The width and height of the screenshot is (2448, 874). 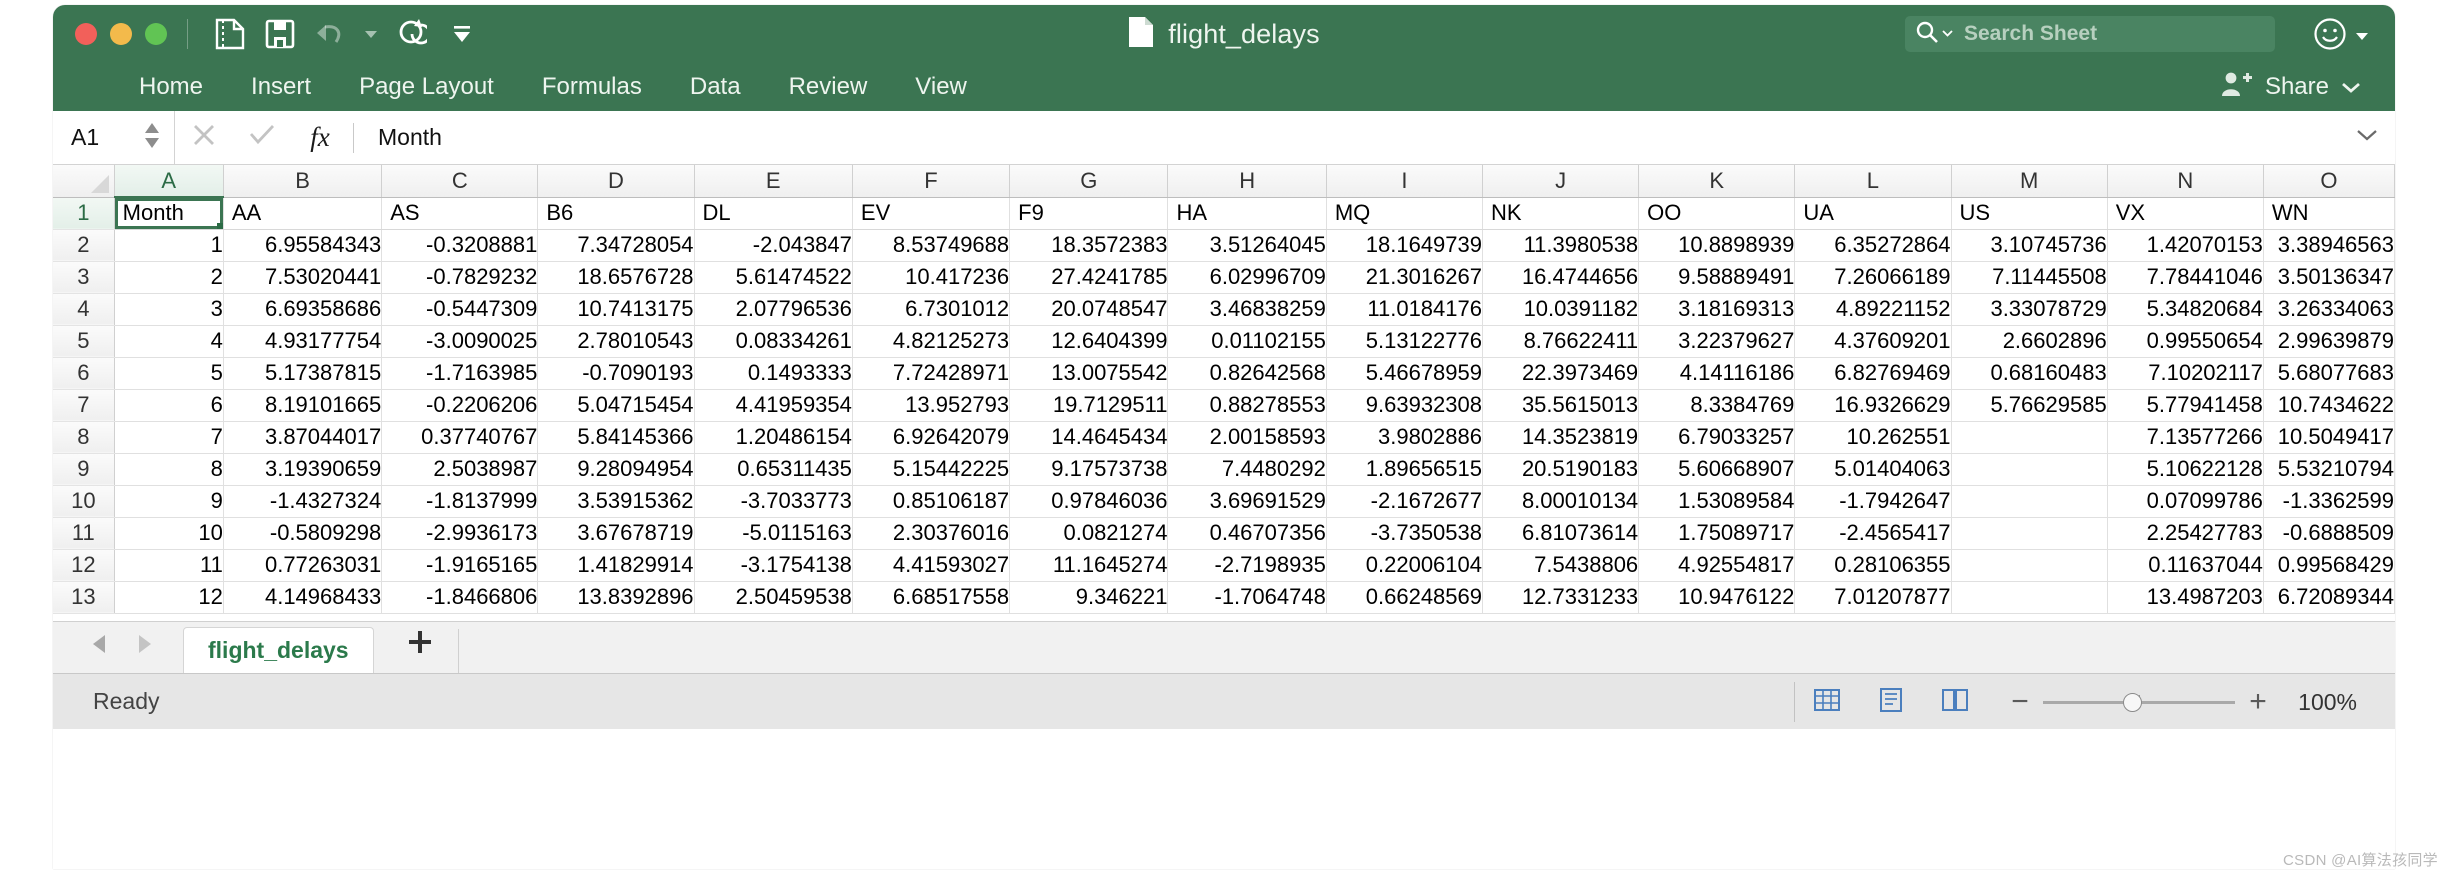 I want to click on row-header-2: 2, so click(x=84, y=245).